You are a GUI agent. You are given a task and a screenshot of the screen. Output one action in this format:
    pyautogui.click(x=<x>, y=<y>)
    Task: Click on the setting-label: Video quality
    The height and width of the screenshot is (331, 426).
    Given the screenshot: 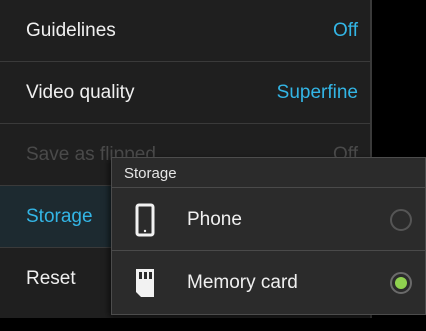 What is the action you would take?
    pyautogui.click(x=80, y=92)
    